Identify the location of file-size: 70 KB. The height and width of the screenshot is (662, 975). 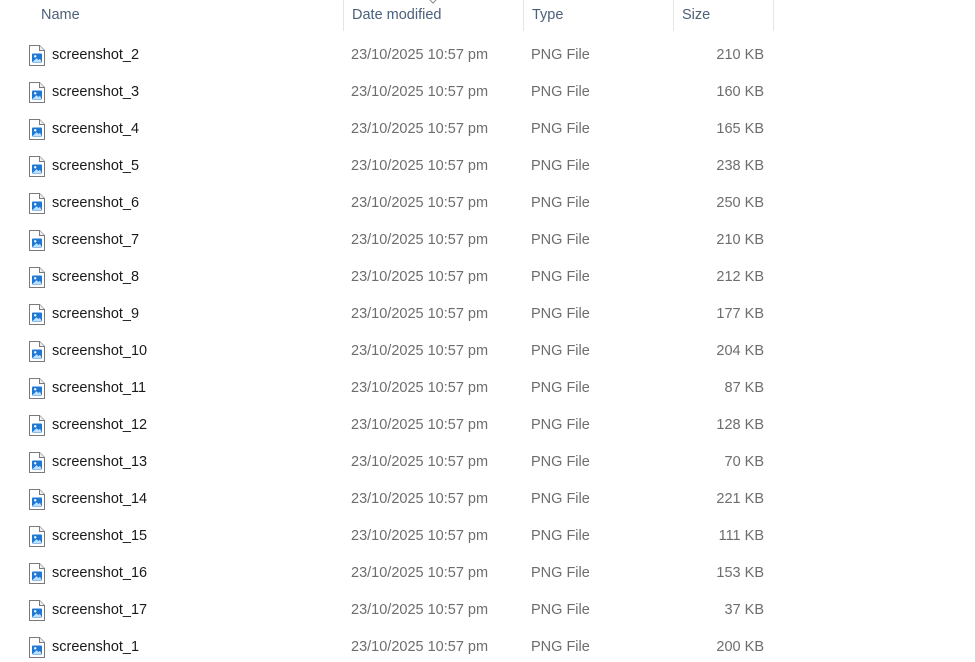
(744, 462).